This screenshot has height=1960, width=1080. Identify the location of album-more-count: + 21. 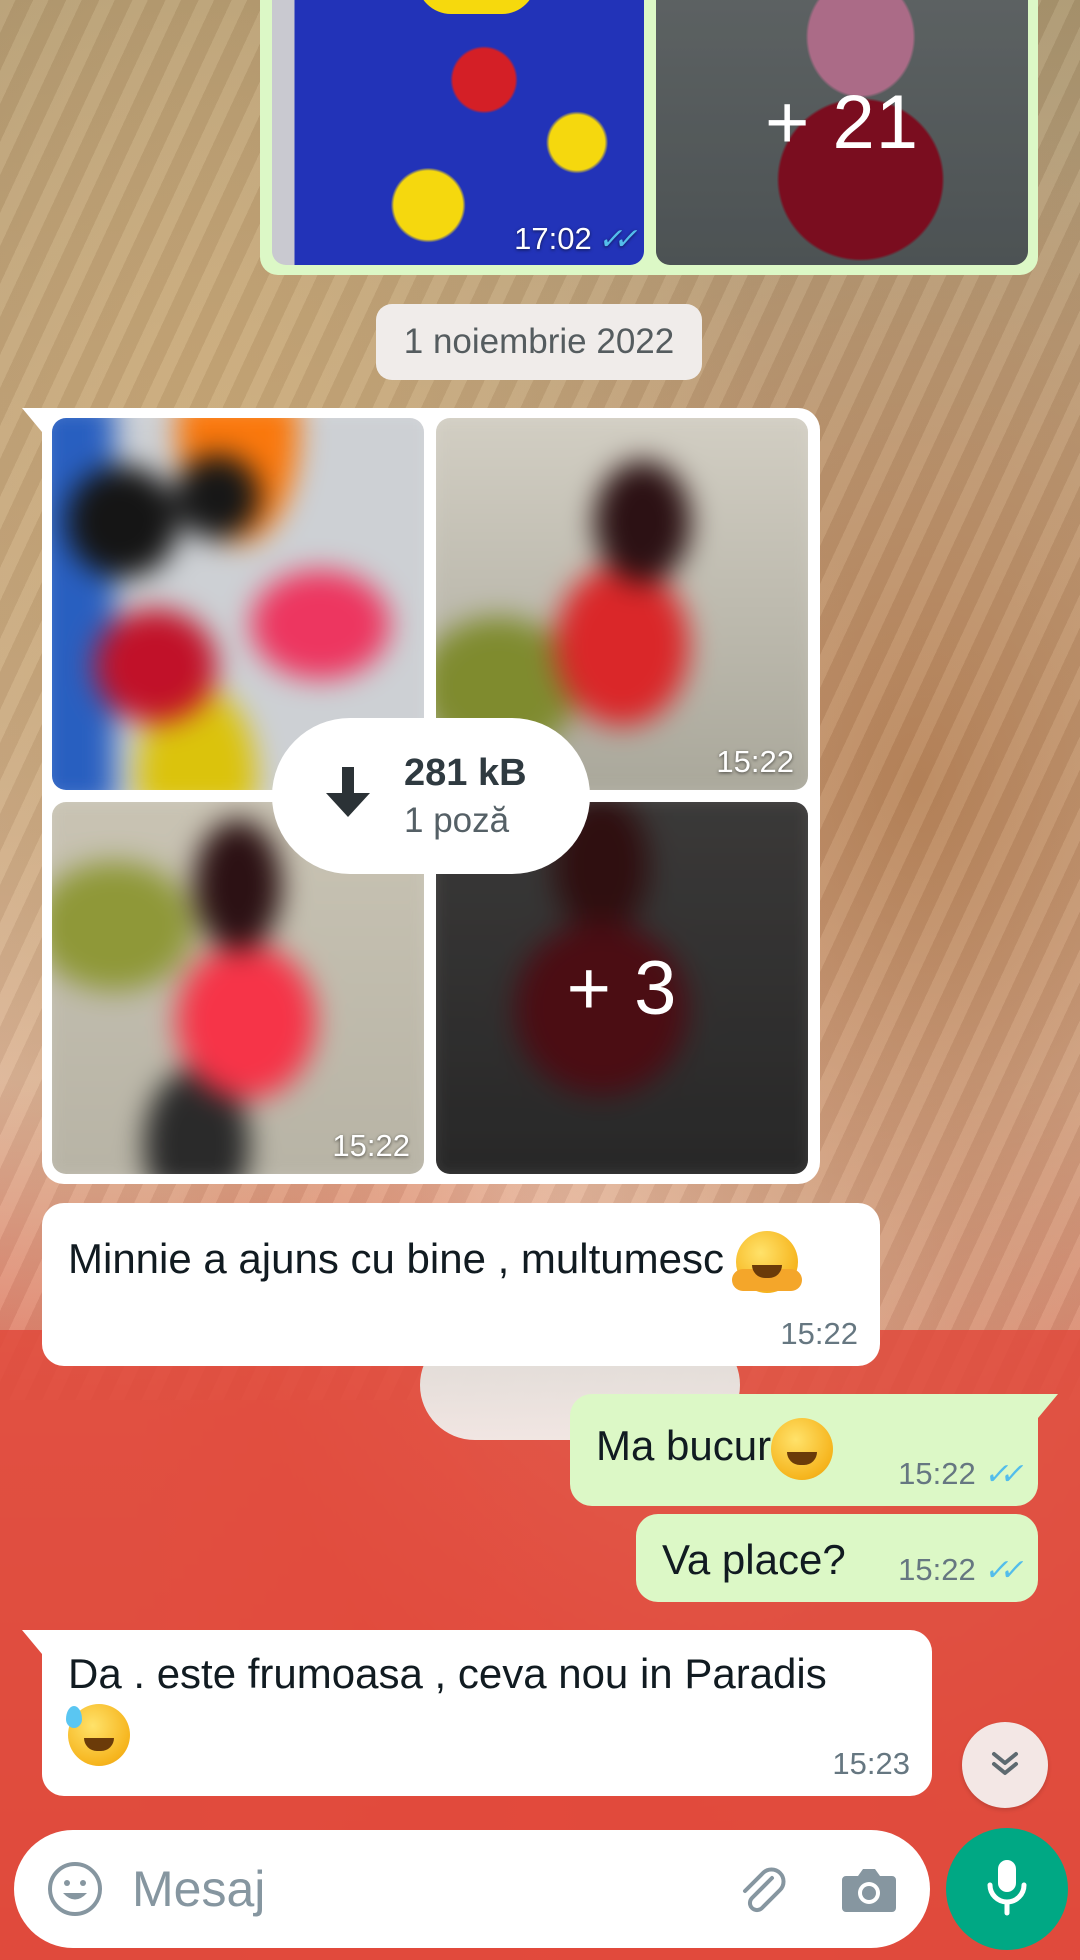
(842, 122).